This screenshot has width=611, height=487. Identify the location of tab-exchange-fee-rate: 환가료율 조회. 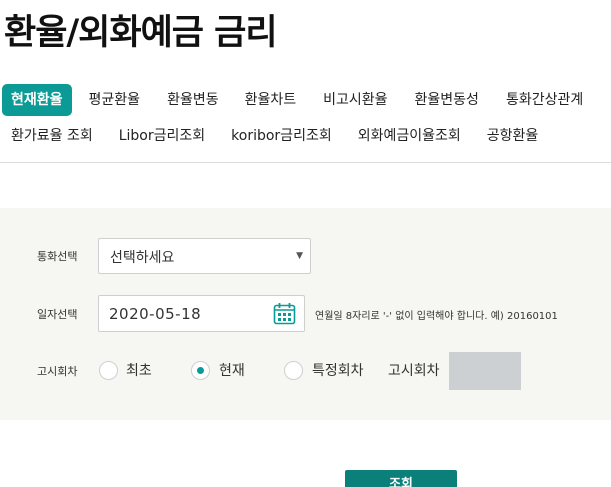
(52, 136).